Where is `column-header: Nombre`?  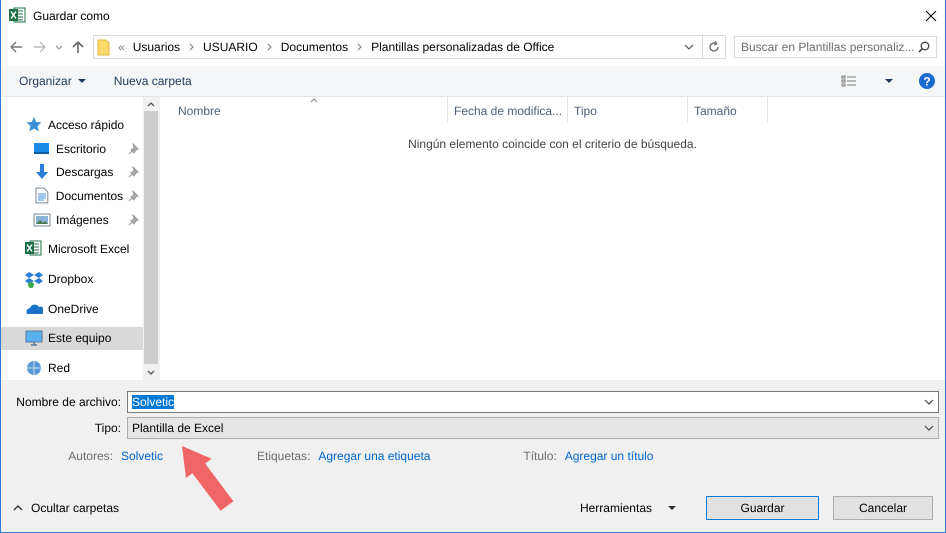
column-header: Nombre is located at coordinates (310, 110).